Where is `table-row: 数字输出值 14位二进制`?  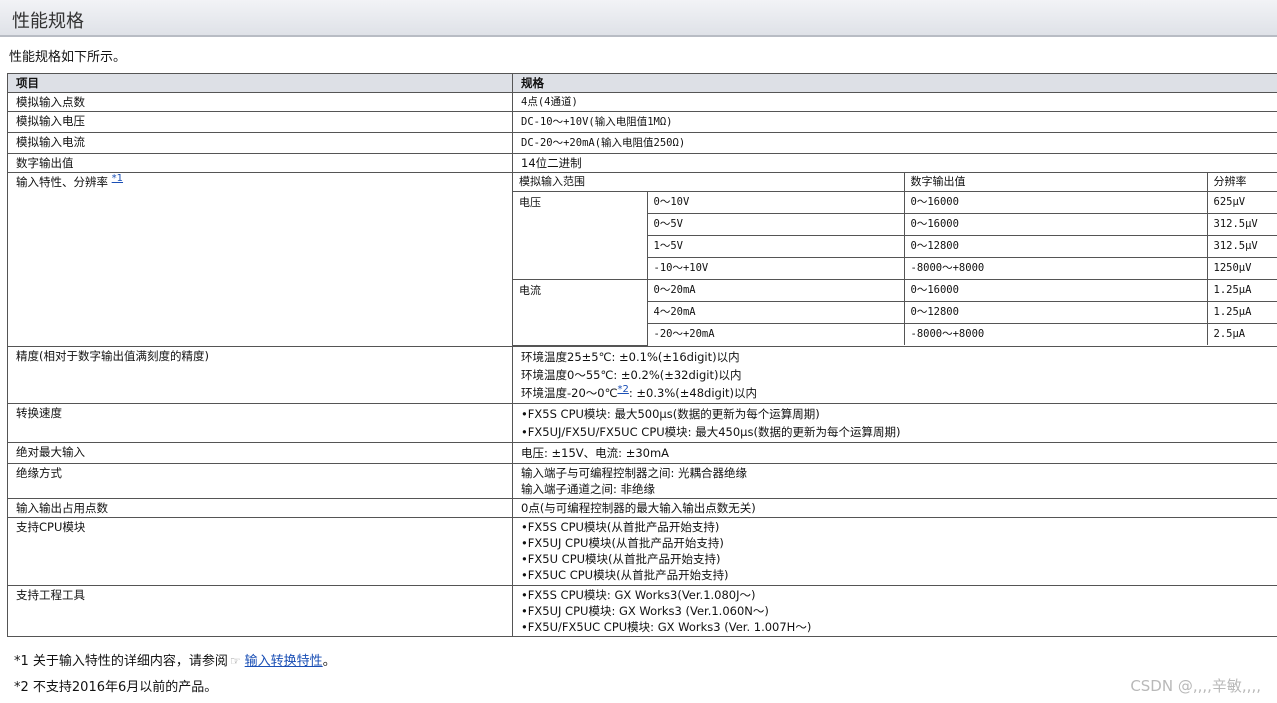
table-row: 数字输出值 14位二进制 is located at coordinates (642, 163).